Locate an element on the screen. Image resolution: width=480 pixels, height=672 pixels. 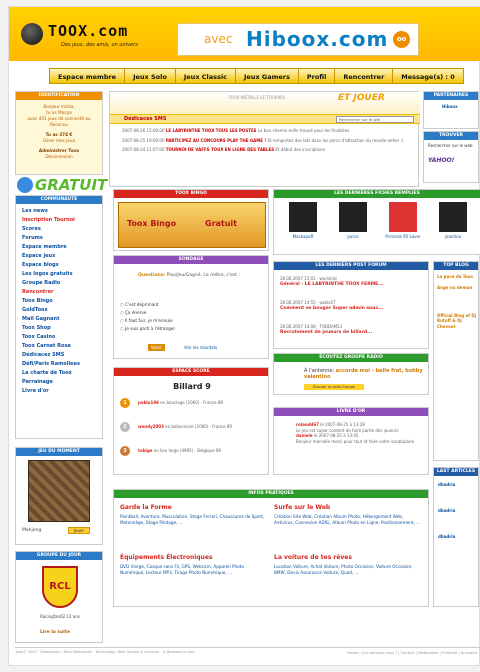
espace-score-title: Espace Score is located at coordinates (191, 372).